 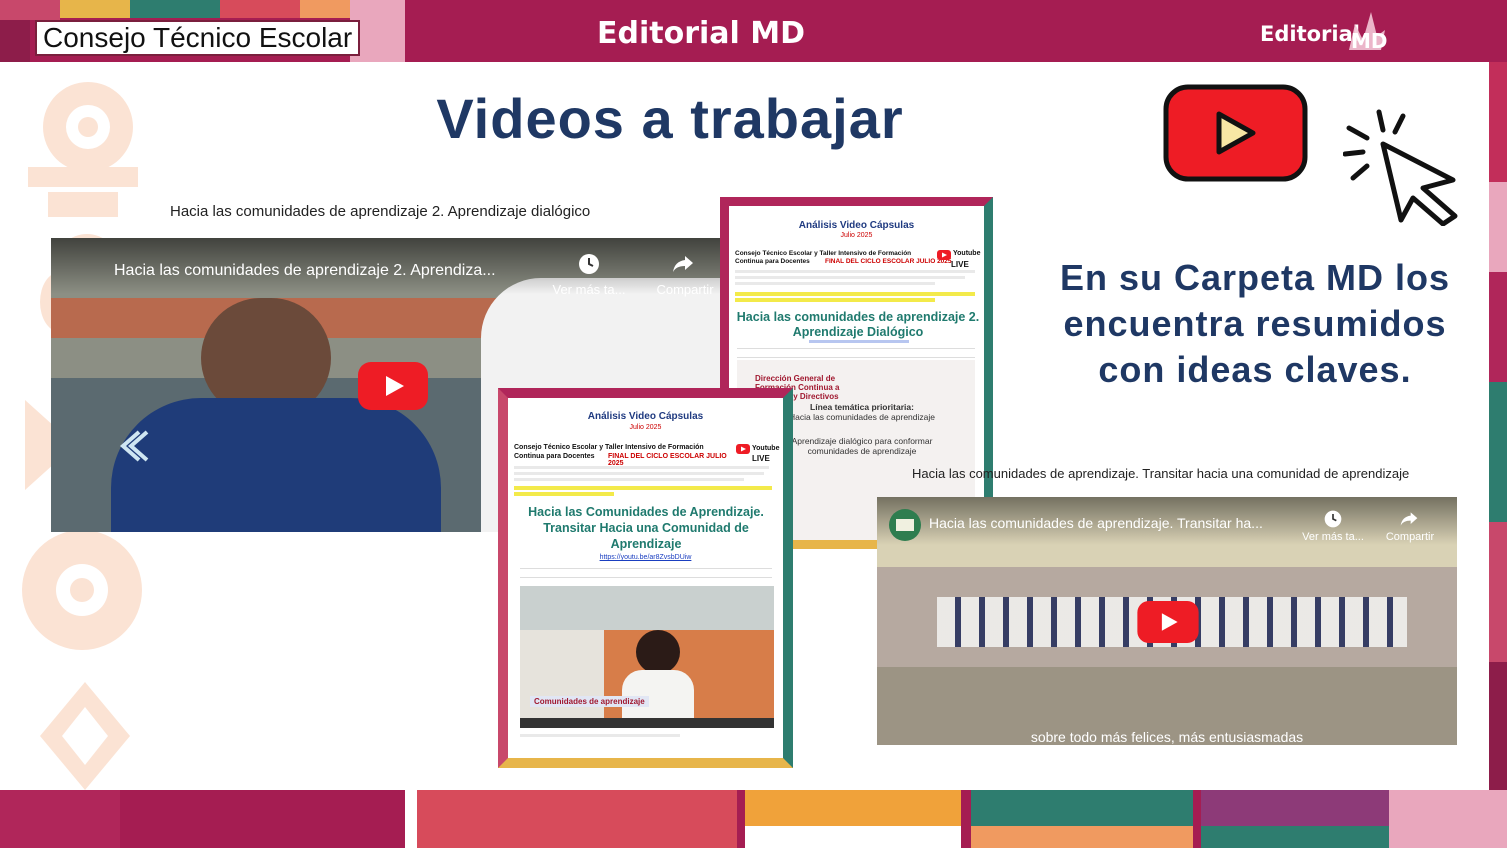 I want to click on header-center-title: Editorial MD, so click(x=701, y=33).